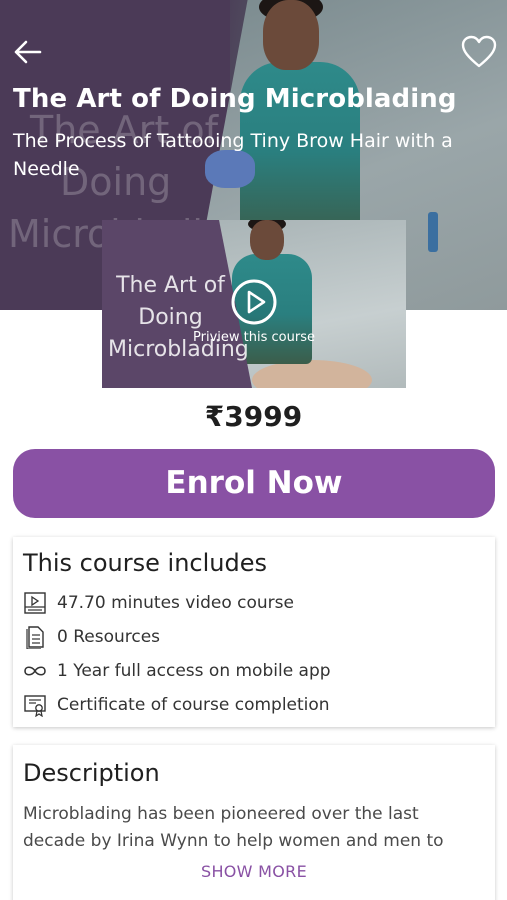 This screenshot has height=900, width=507. I want to click on instructor-photo, so click(300, 125).